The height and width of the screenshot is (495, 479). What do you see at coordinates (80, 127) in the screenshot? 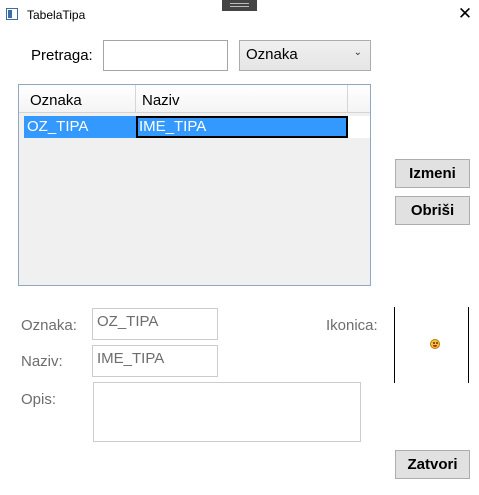
I see `cell-oznaka: OZ_TIPA` at bounding box center [80, 127].